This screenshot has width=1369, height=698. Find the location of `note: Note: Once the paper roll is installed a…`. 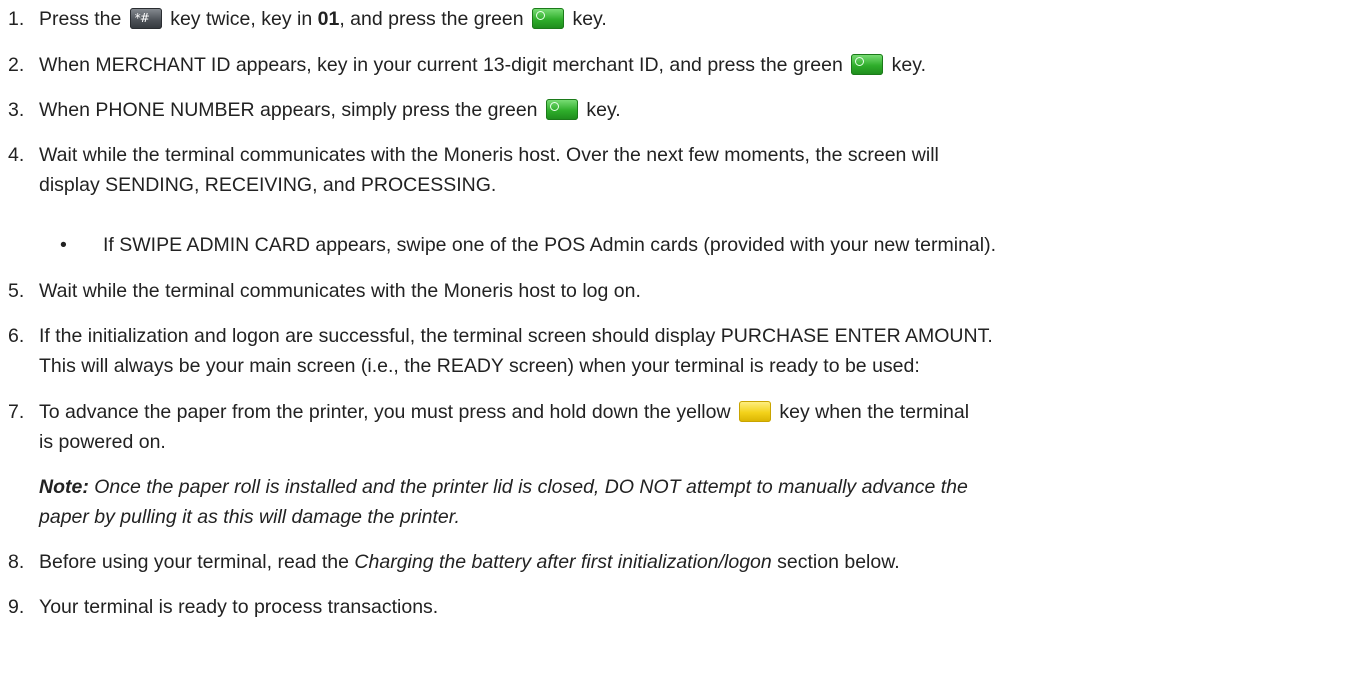

note: Note: Once the paper roll is installed a… is located at coordinates (503, 502).